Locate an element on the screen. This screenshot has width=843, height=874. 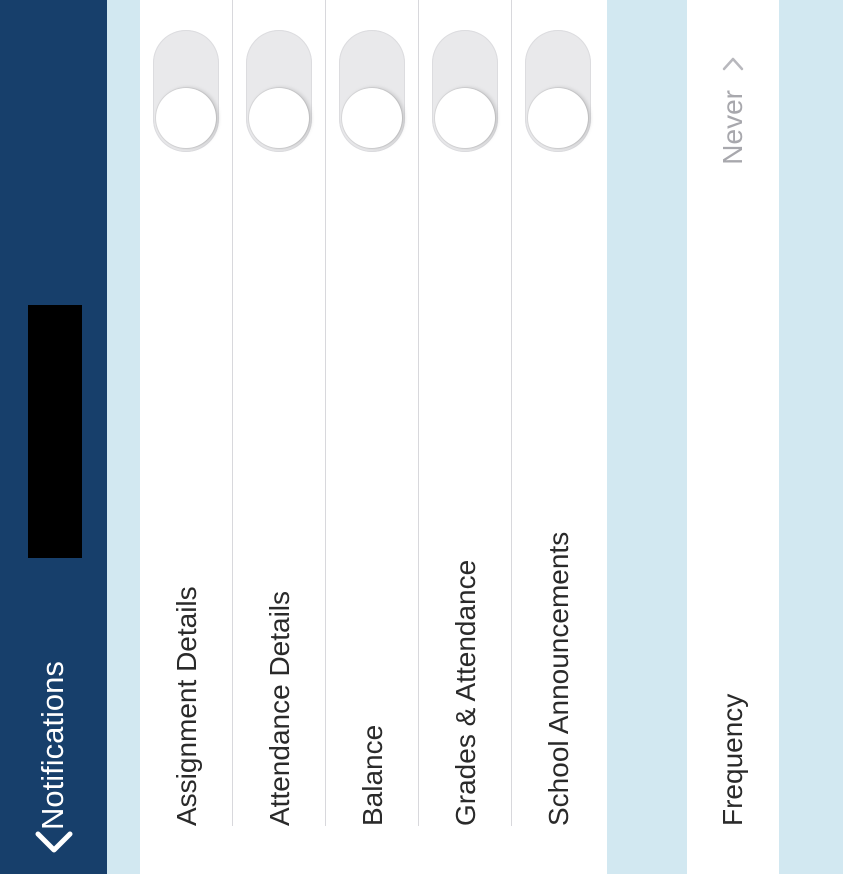
balance-toggle is located at coordinates (372, 91).